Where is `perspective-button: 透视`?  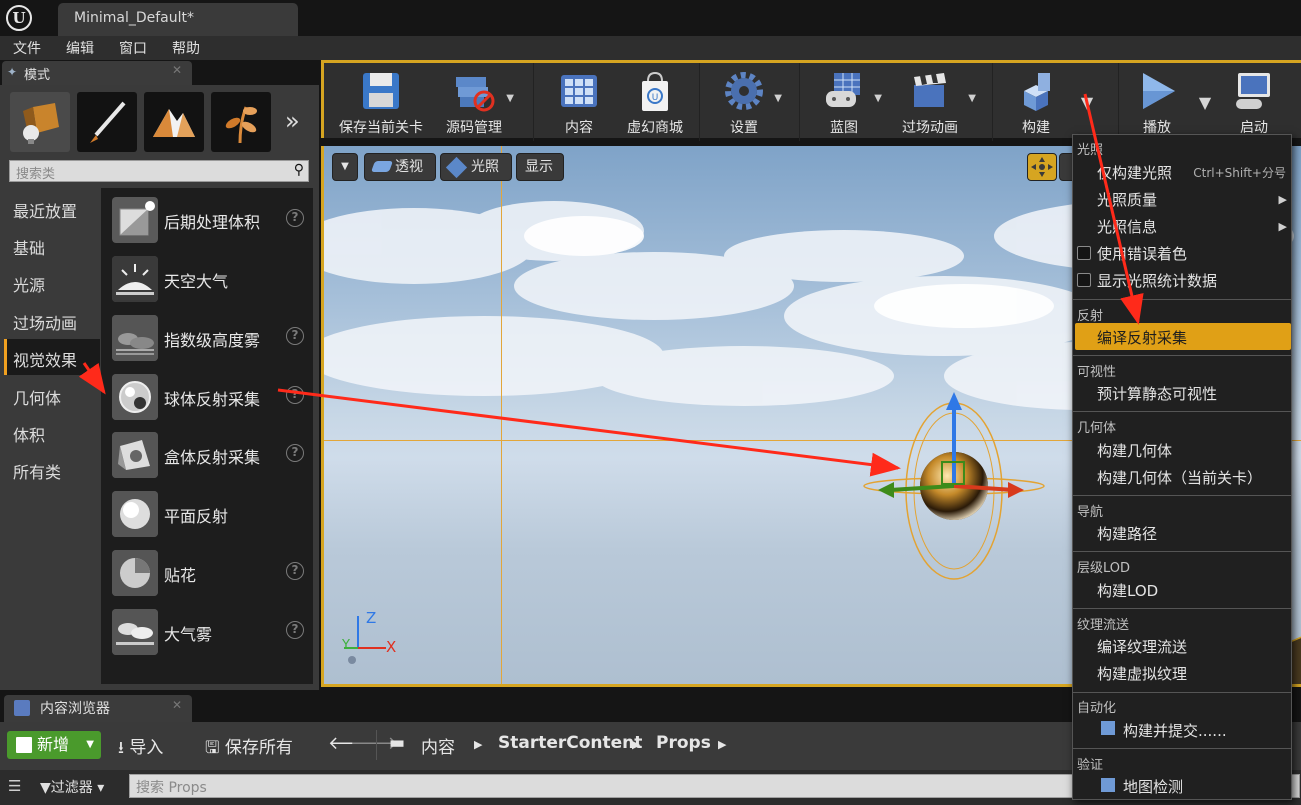 perspective-button: 透视 is located at coordinates (400, 167).